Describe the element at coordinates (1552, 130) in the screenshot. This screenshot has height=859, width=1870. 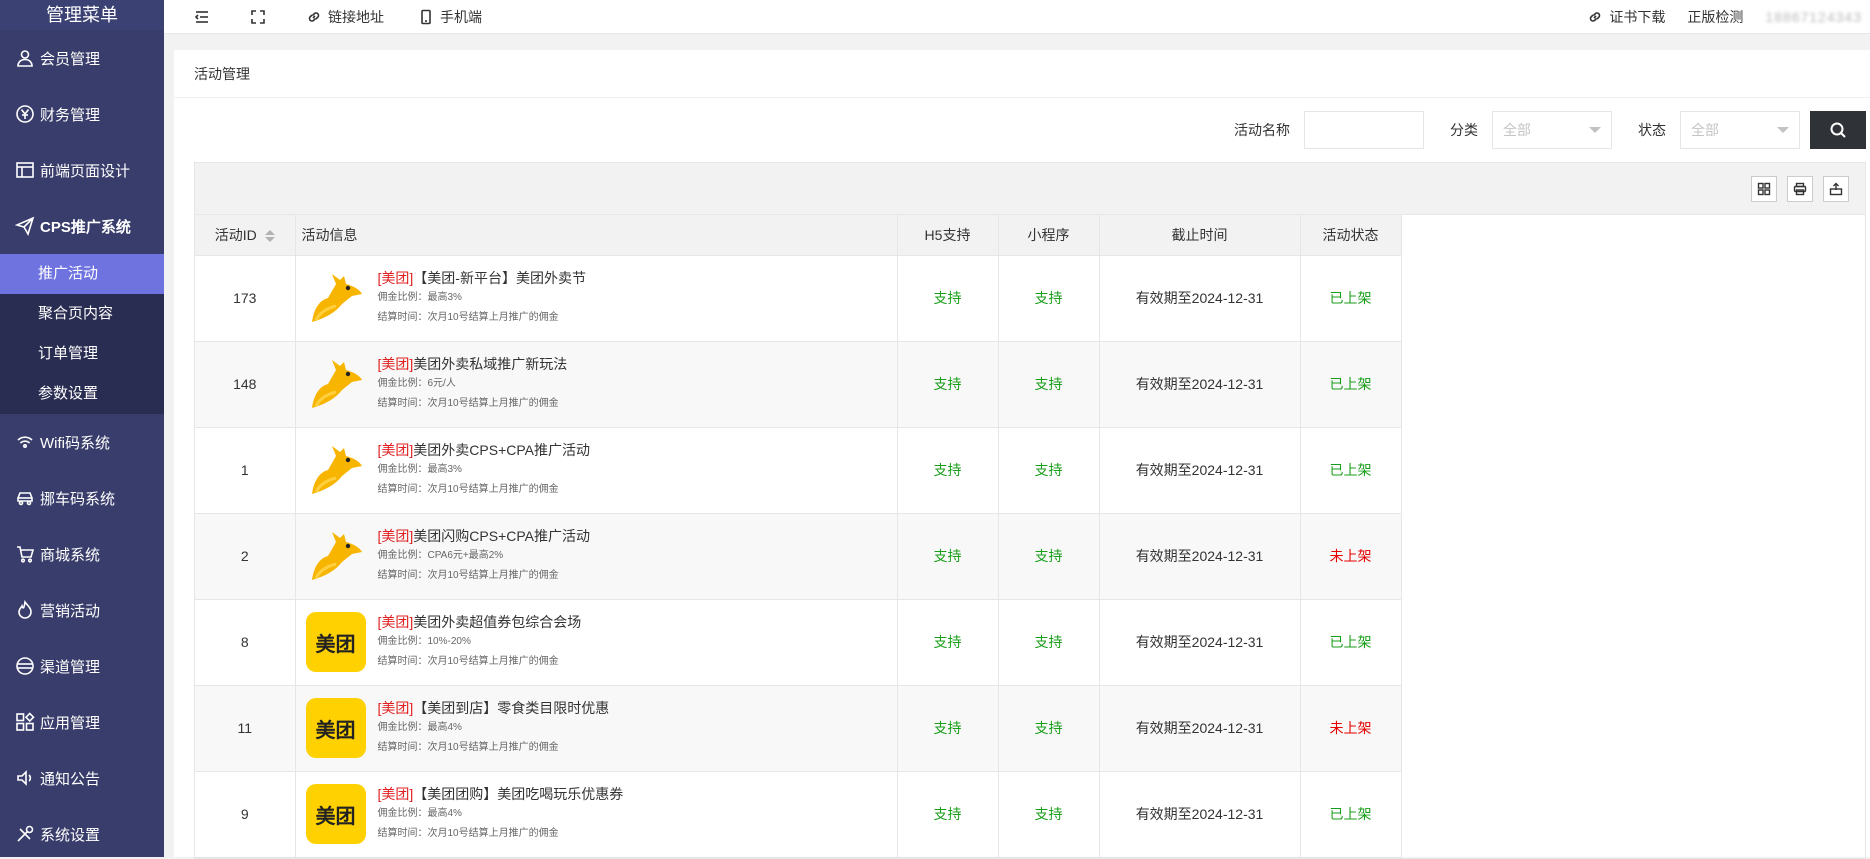
I see `category-select: 全部` at that location.